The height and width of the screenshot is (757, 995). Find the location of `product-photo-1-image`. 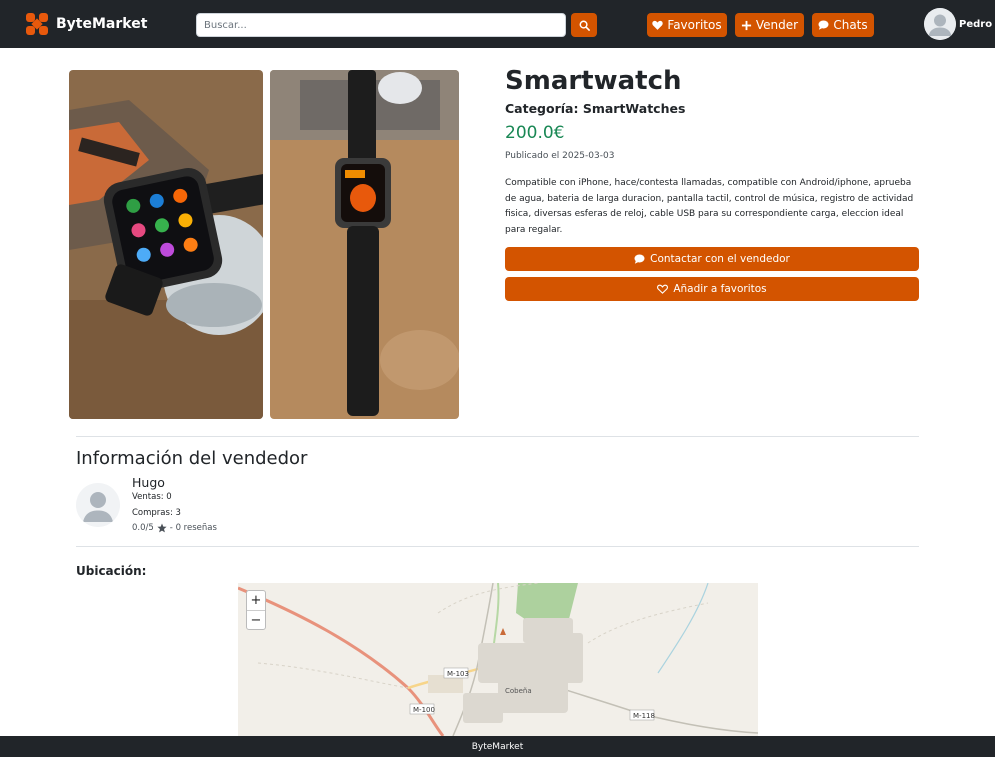

product-photo-1-image is located at coordinates (166, 244).